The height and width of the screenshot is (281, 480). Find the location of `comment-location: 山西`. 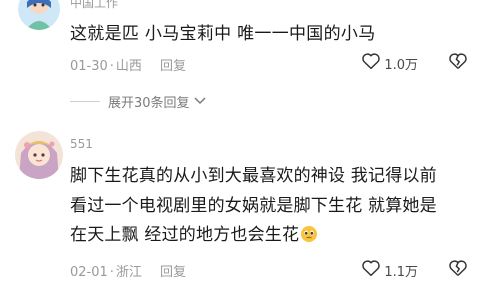

comment-location: 山西 is located at coordinates (128, 66).